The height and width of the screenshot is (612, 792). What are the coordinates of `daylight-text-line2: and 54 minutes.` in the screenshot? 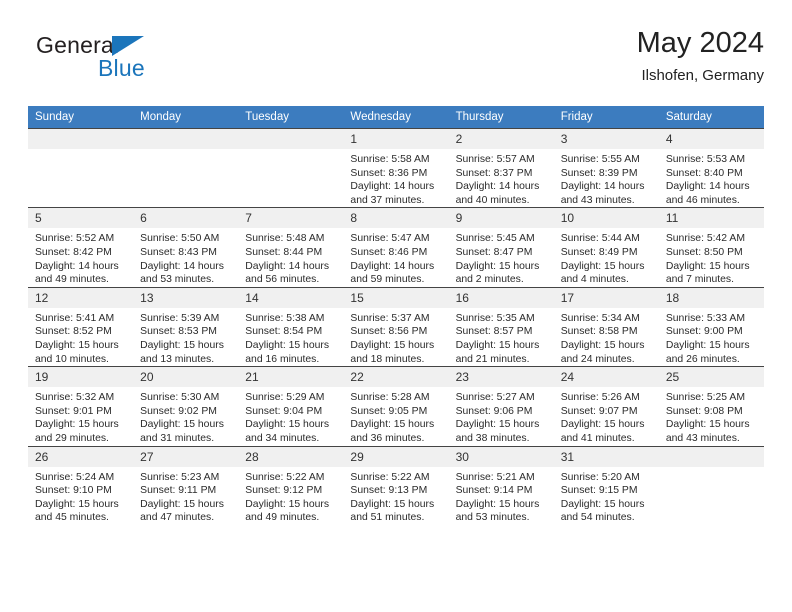 It's located at (597, 518).